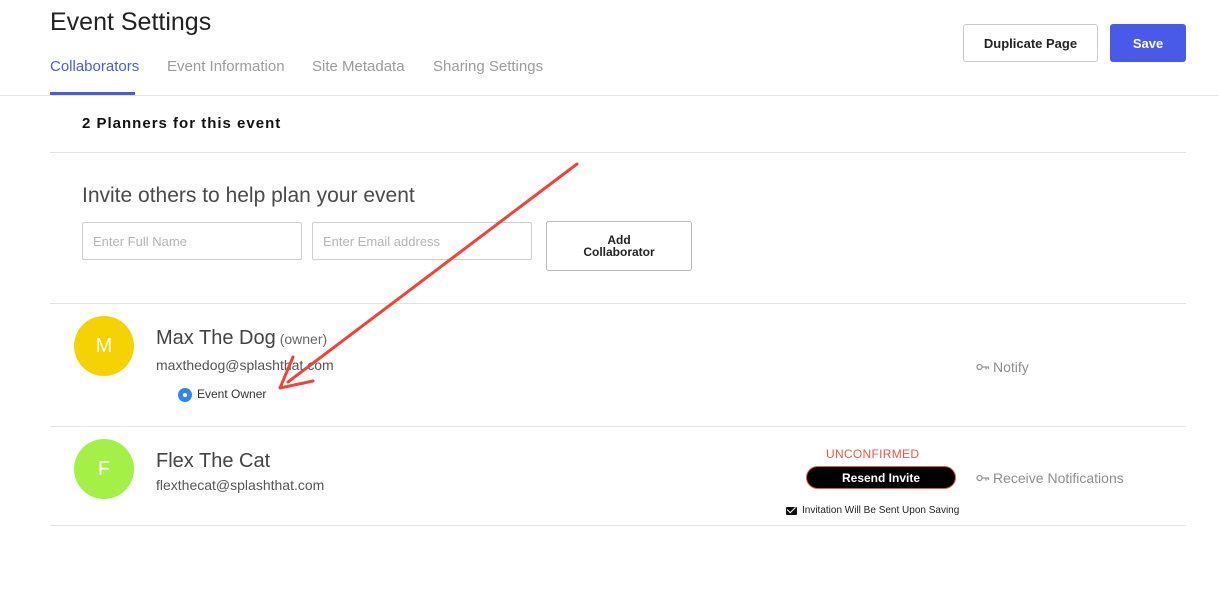  What do you see at coordinates (131, 22) in the screenshot?
I see `page-title: Event Settings` at bounding box center [131, 22].